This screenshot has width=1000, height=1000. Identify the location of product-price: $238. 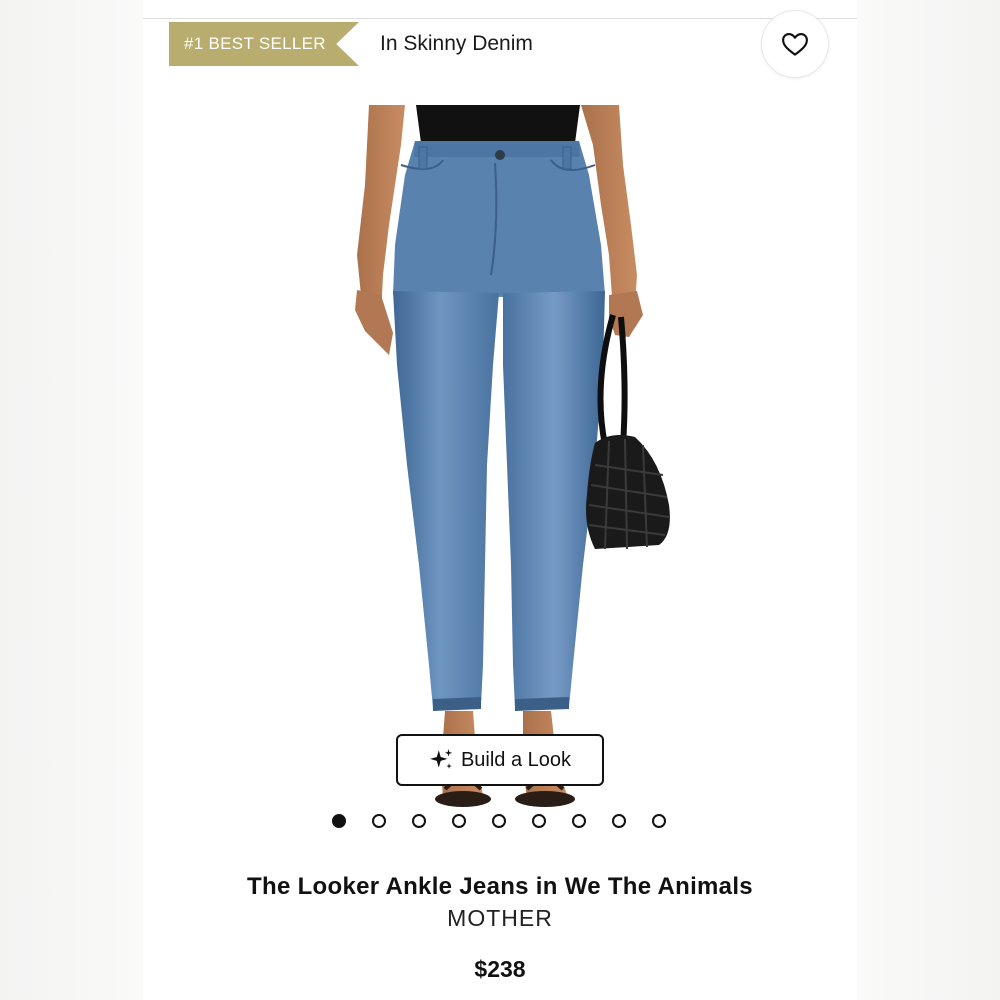
(500, 969).